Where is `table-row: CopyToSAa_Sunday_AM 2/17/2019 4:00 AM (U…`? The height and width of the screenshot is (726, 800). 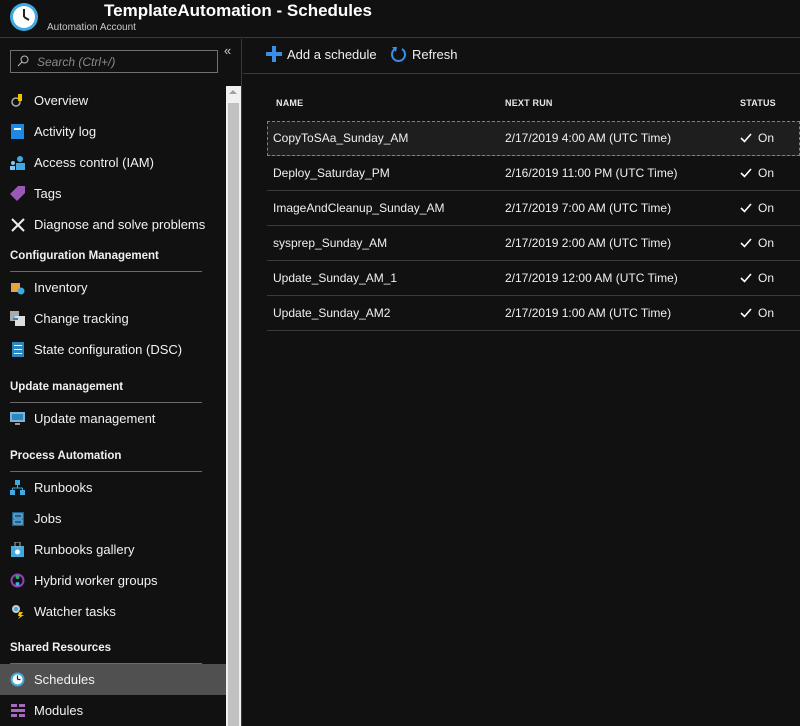 table-row: CopyToSAa_Sunday_AM 2/17/2019 4:00 AM (U… is located at coordinates (533, 138).